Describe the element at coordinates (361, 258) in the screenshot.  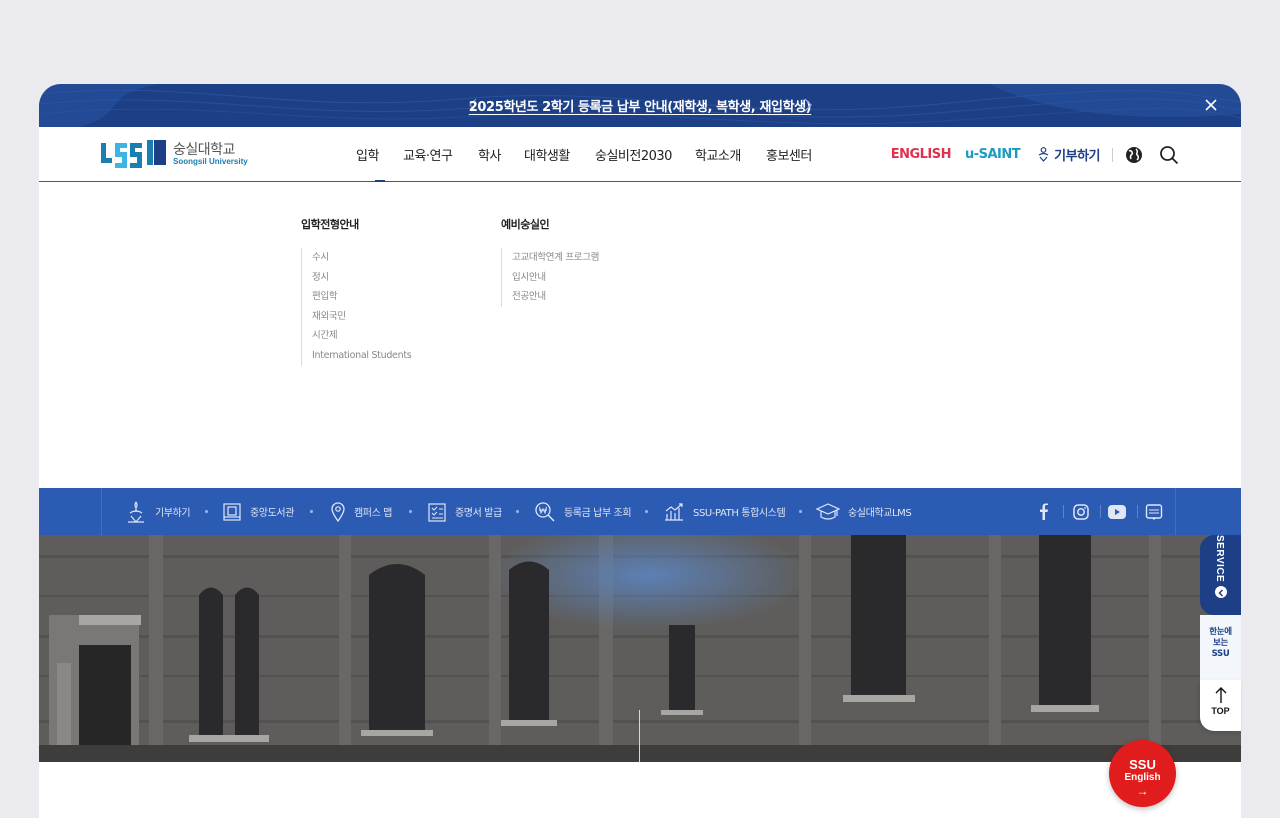
I see `menu-item-early: 수시` at that location.